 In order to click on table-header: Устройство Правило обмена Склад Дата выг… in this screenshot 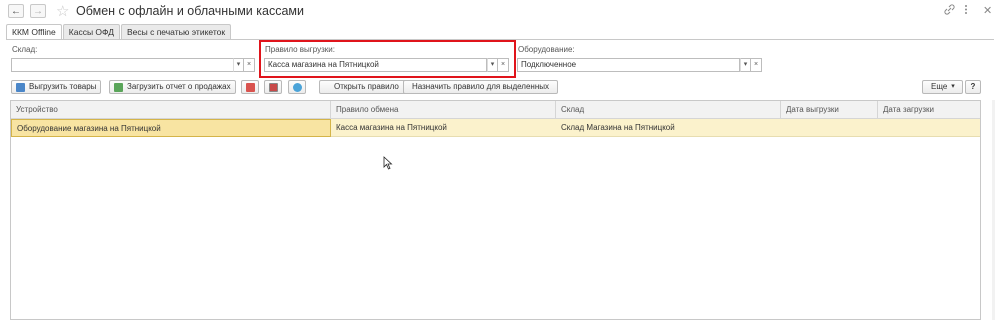, I will do `click(495, 110)`.